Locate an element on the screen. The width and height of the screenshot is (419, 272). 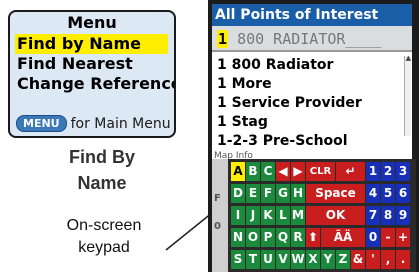
key-j: J is located at coordinates (253, 215).